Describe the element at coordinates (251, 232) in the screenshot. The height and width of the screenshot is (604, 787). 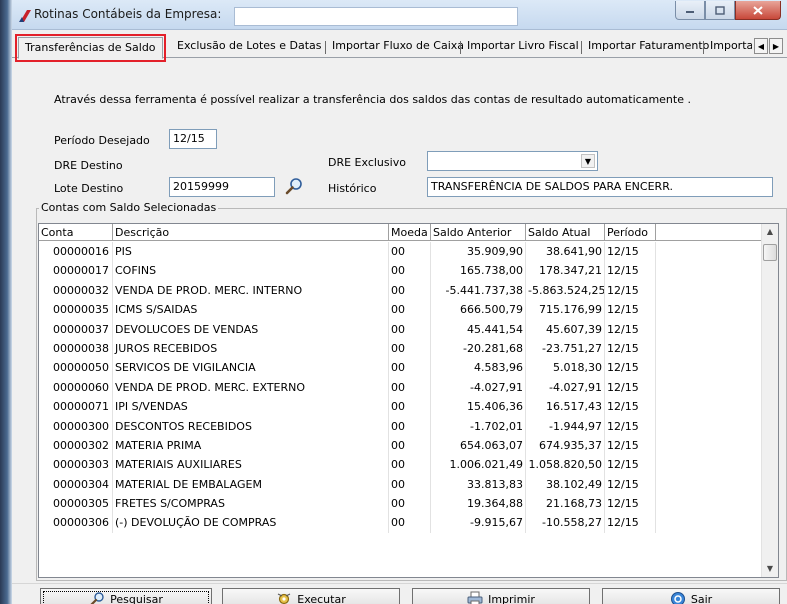
I see `col-descricao: Descrição` at that location.